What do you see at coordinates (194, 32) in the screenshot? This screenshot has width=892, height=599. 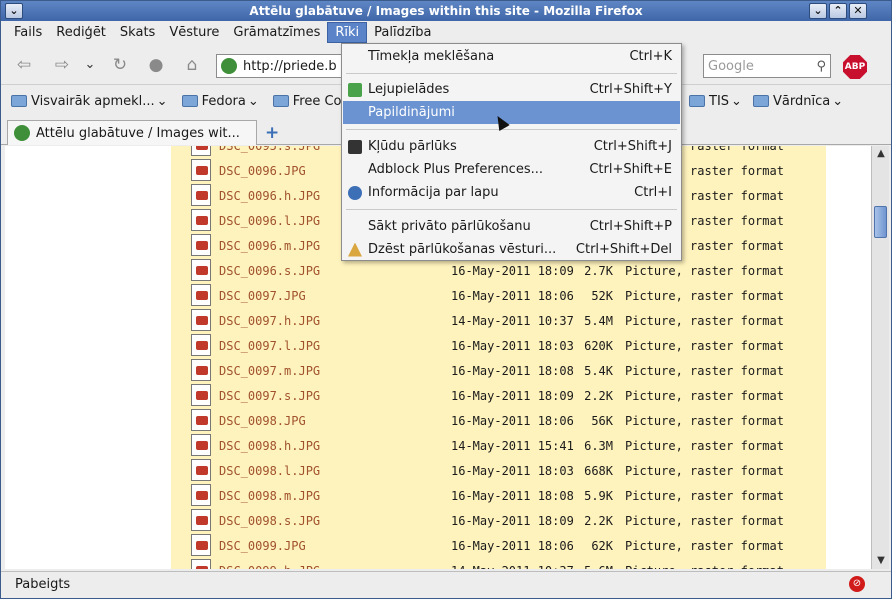 I see `menu-vesture: Vēsture` at bounding box center [194, 32].